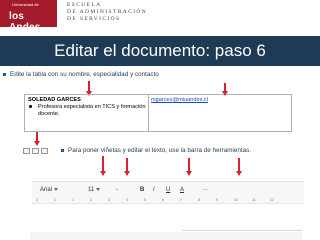 The height and width of the screenshot is (240, 320). Describe the element at coordinates (103, 173) in the screenshot. I see `arrow-head-bold` at that location.